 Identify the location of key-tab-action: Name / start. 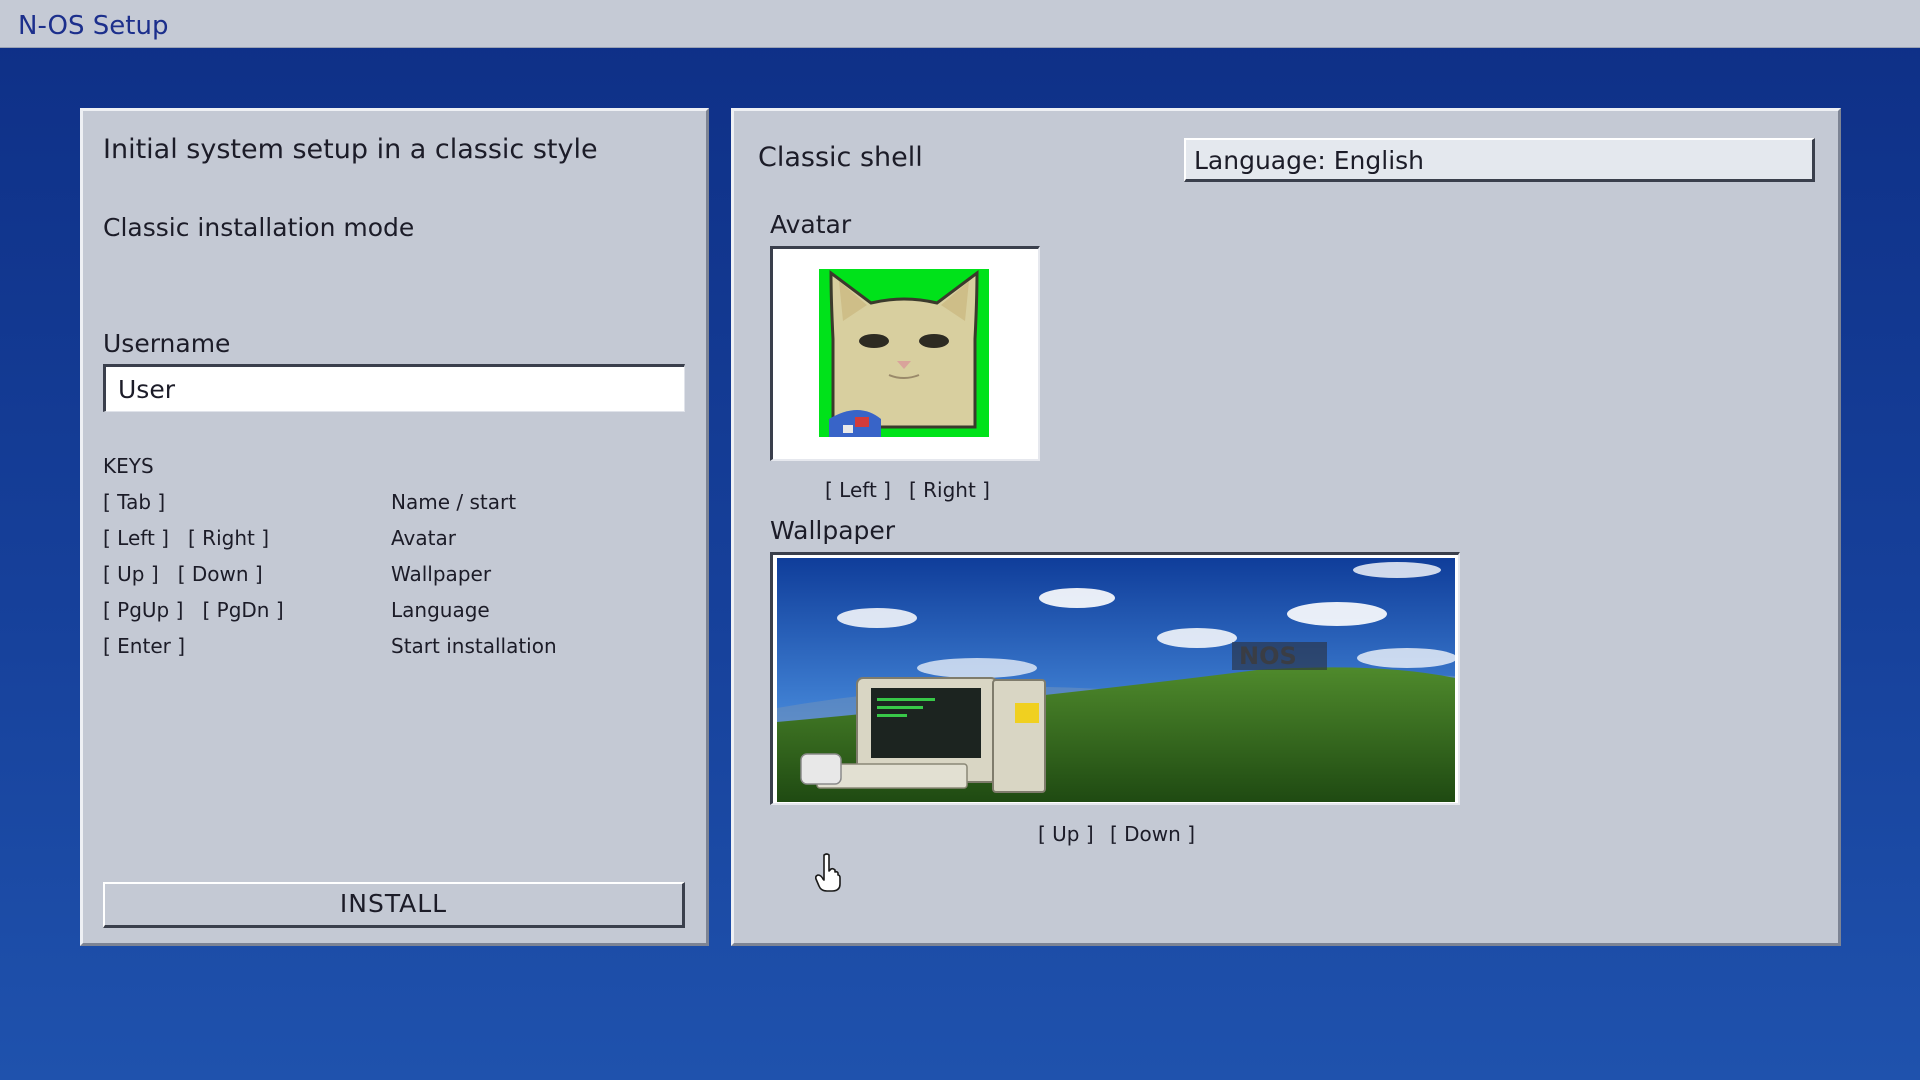
(454, 502).